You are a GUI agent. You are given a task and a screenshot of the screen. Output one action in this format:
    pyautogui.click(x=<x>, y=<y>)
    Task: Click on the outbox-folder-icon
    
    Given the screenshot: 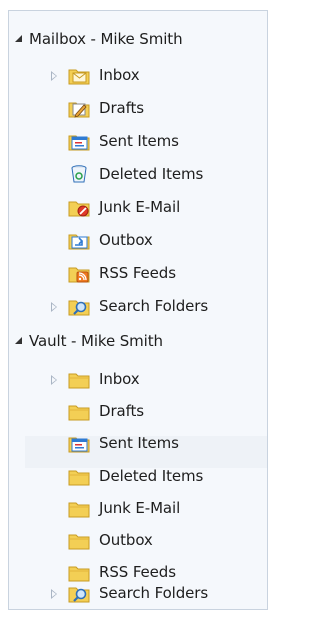 What is the action you would take?
    pyautogui.click(x=79, y=240)
    